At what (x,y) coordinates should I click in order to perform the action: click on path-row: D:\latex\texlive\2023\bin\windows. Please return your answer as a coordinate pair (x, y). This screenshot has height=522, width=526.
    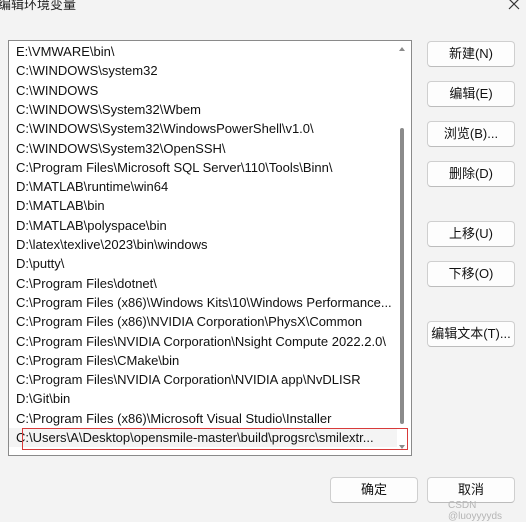
    Looking at the image, I should click on (203, 244).